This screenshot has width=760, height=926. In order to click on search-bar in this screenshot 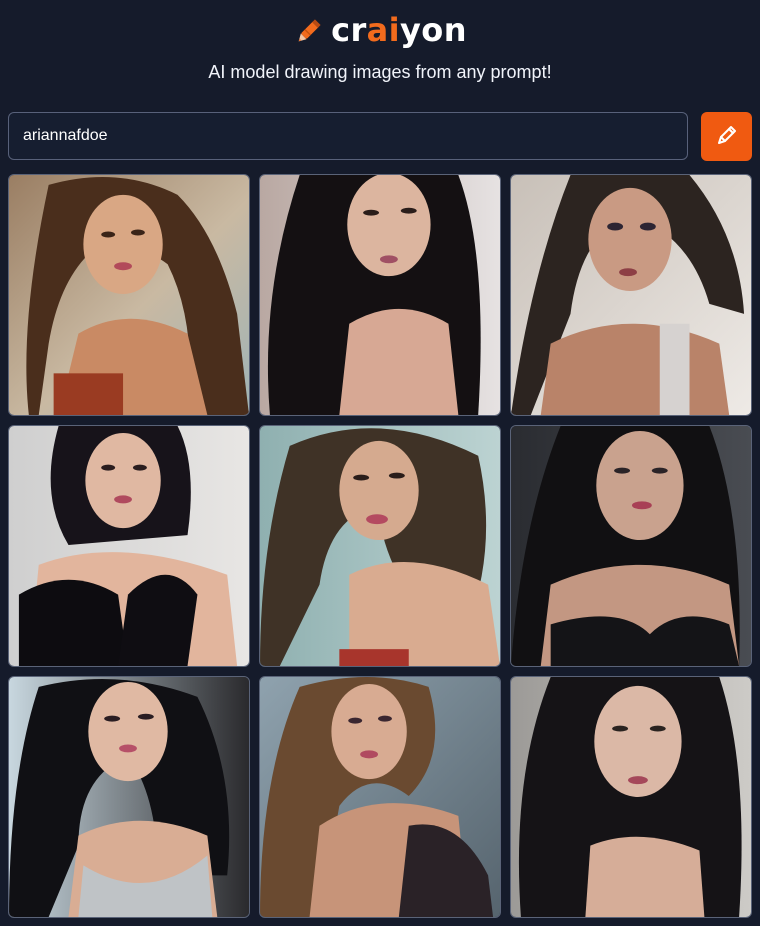, I will do `click(348, 136)`.